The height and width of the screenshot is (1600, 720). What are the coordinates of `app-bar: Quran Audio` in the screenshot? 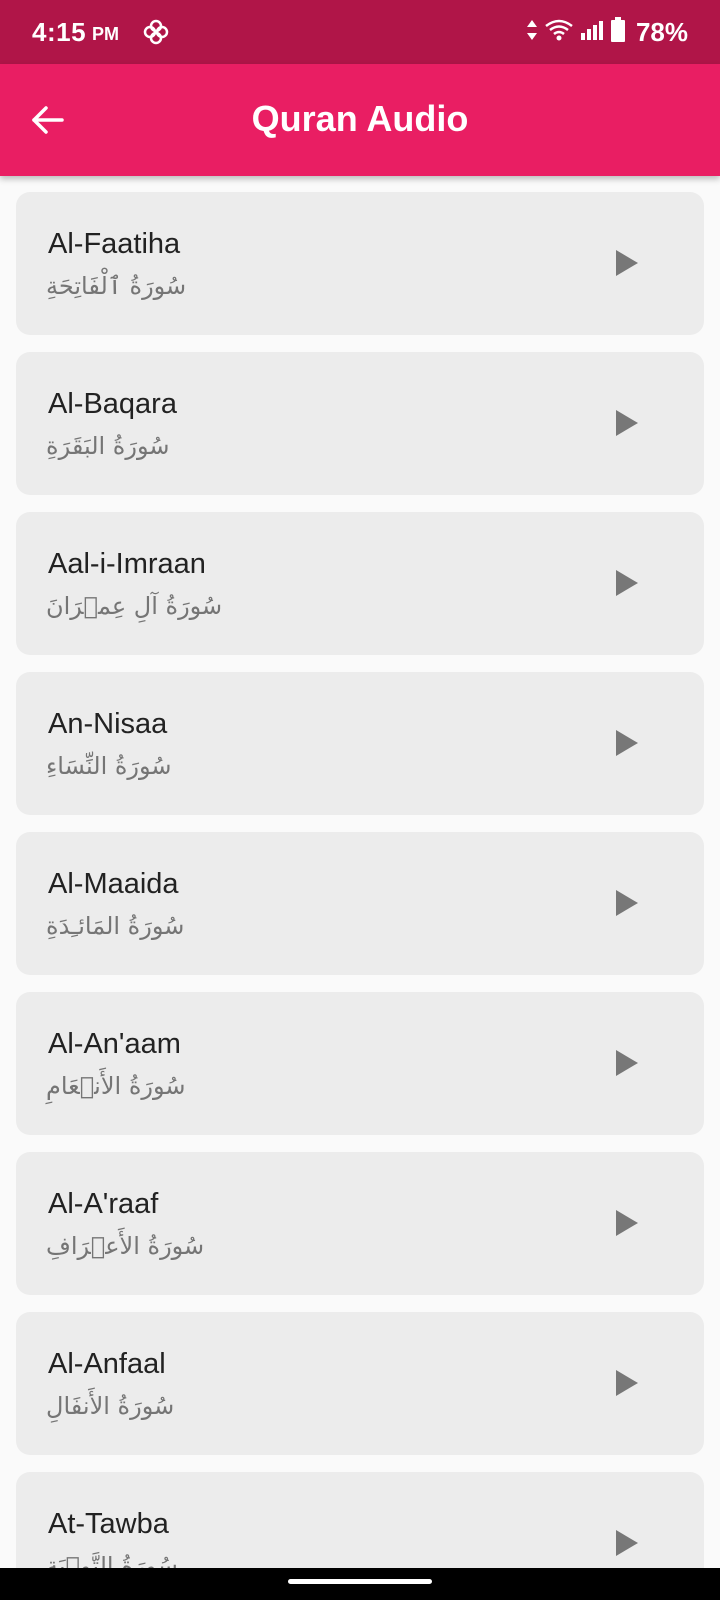 It's located at (360, 120).